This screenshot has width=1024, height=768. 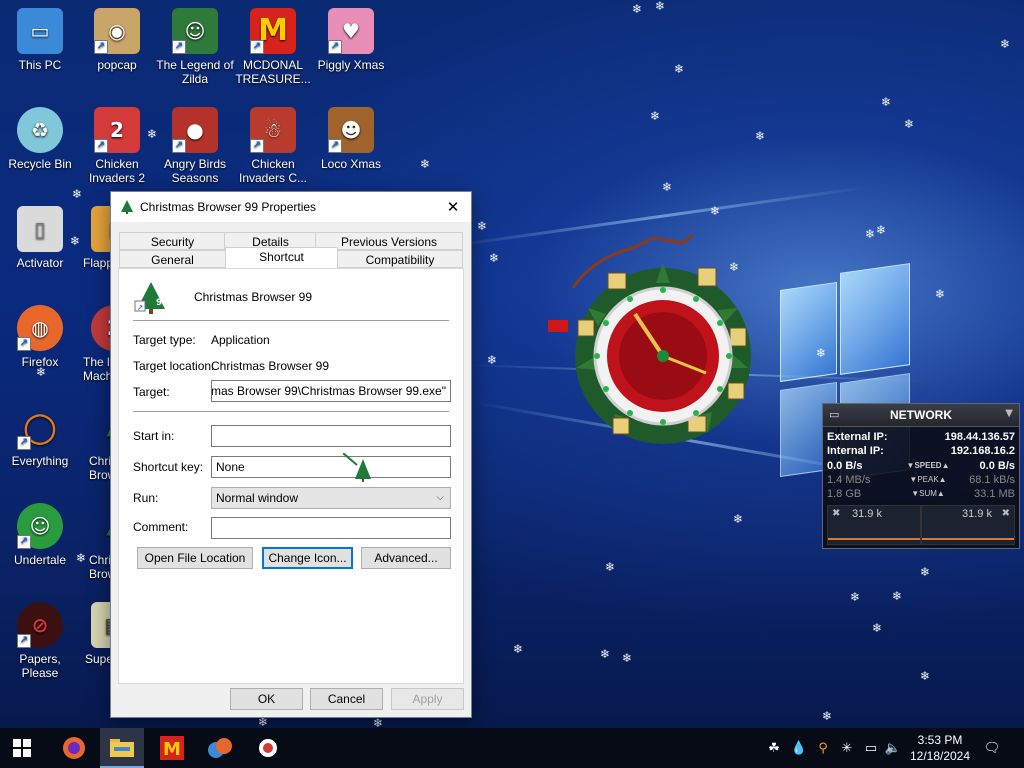 I want to click on mcdonalds-logo-icon: M ↗, so click(x=273, y=31).